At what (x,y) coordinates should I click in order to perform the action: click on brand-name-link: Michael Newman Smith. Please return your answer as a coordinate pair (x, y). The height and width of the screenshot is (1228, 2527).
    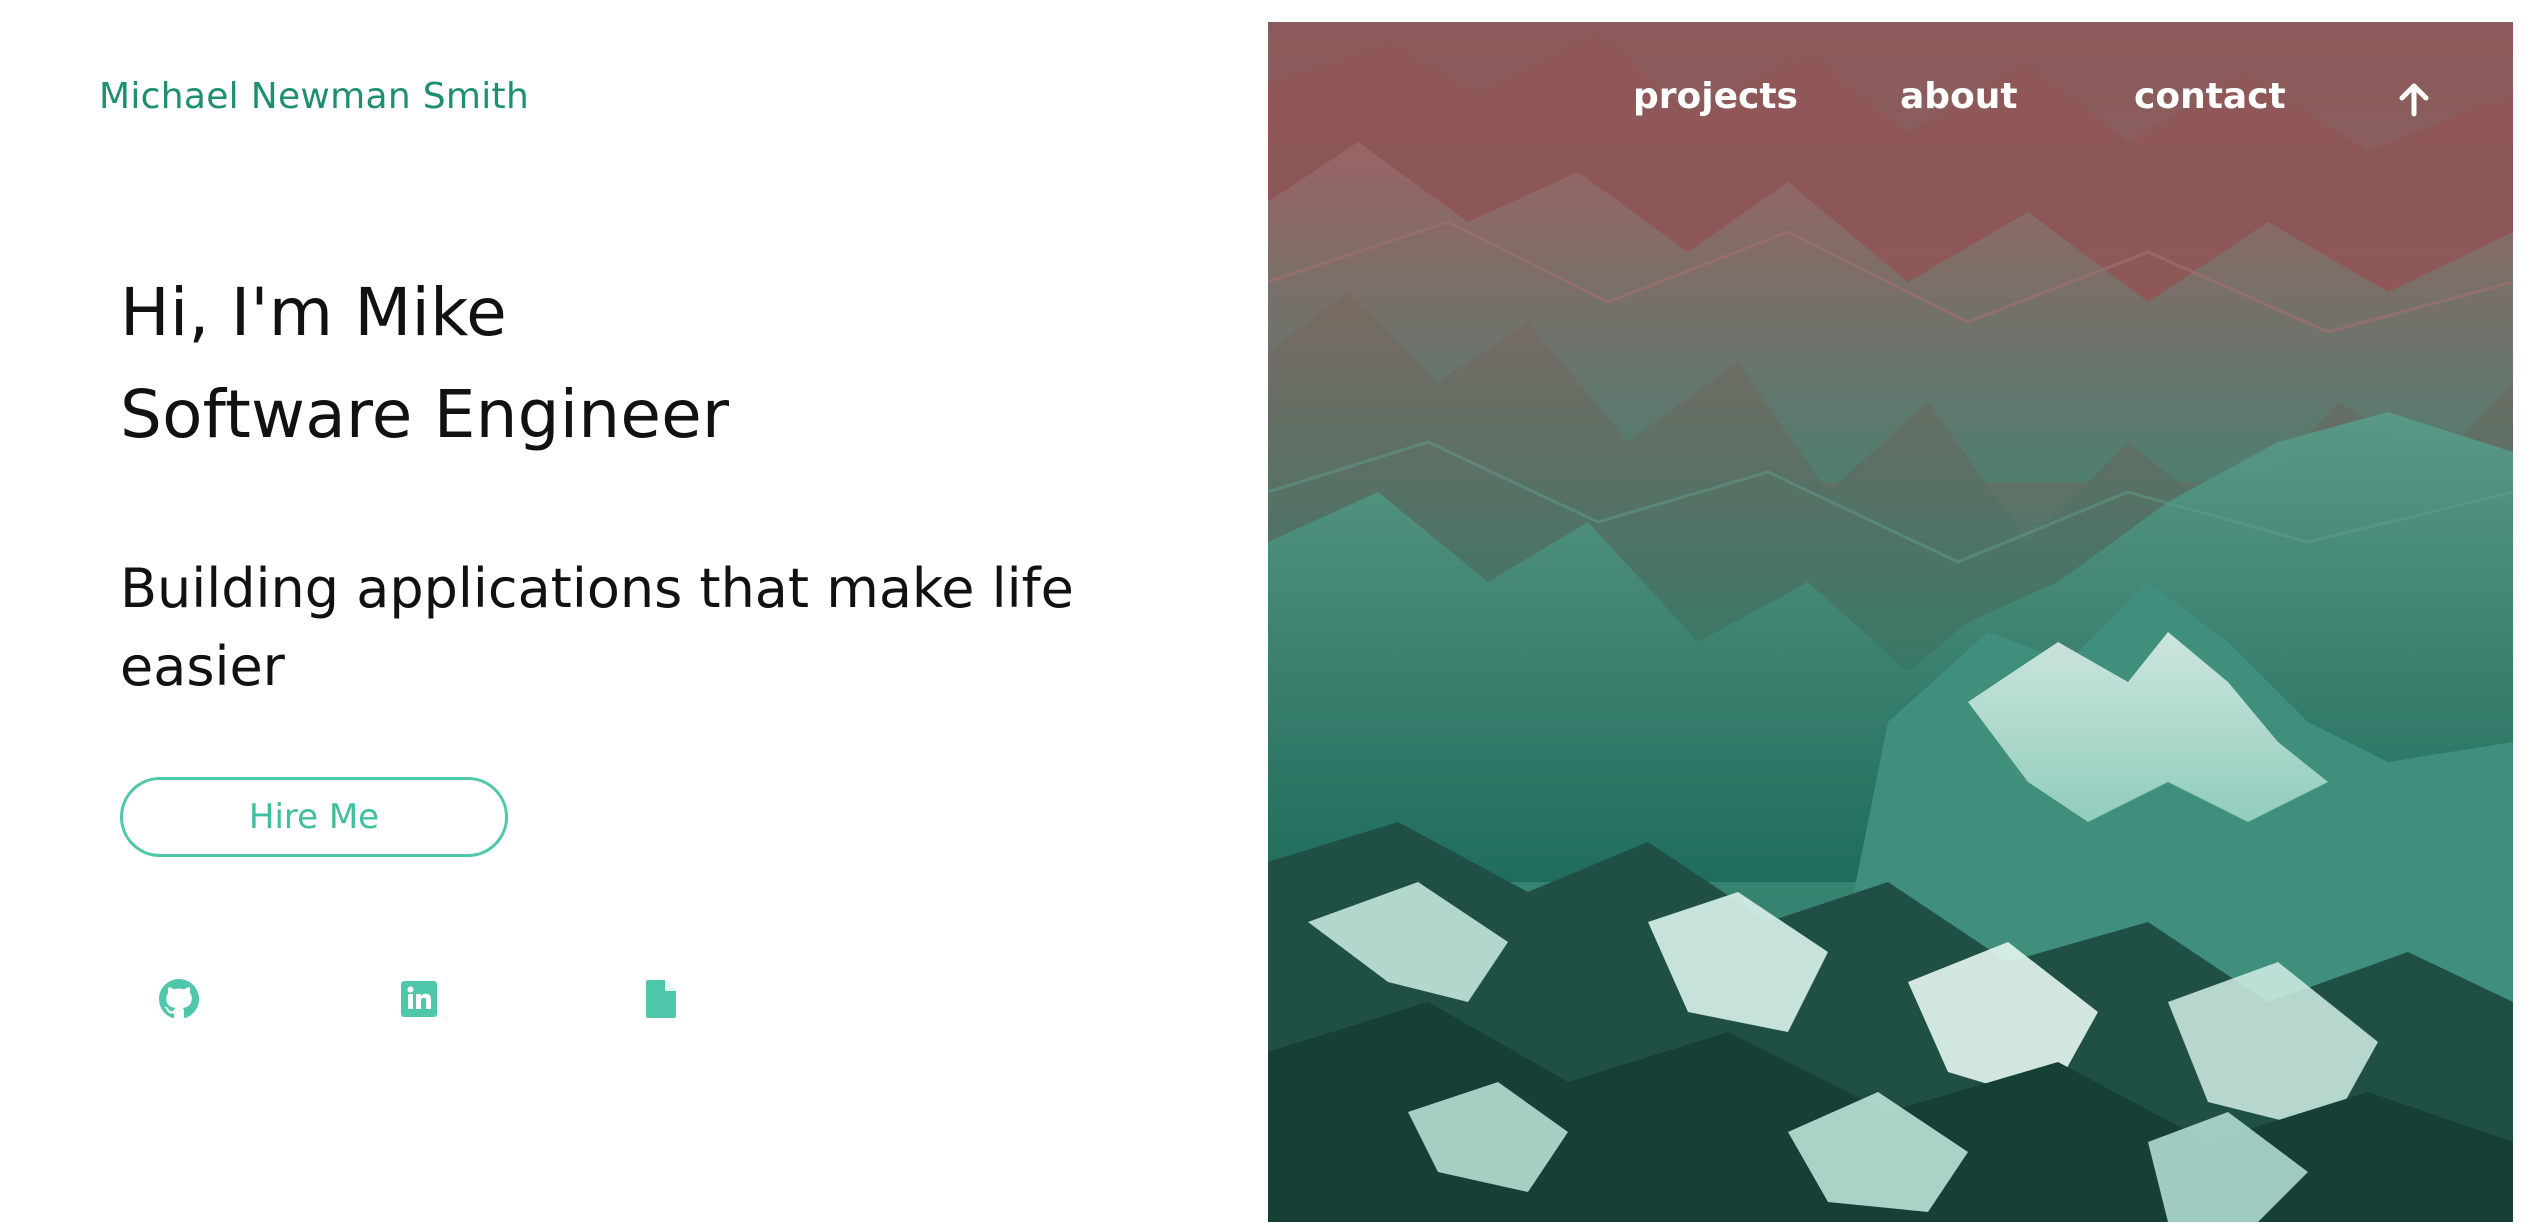
    Looking at the image, I should click on (314, 96).